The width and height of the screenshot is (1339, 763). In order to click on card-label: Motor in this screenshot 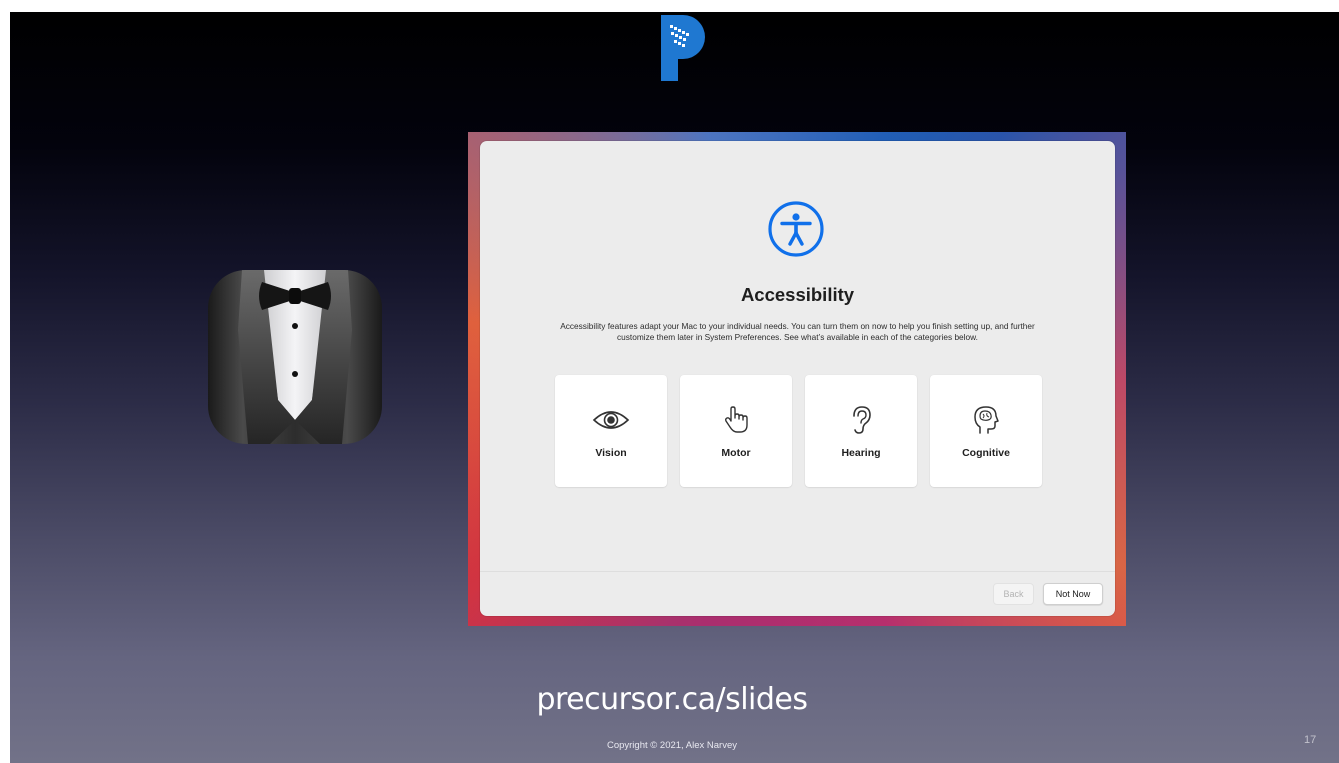, I will do `click(736, 453)`.